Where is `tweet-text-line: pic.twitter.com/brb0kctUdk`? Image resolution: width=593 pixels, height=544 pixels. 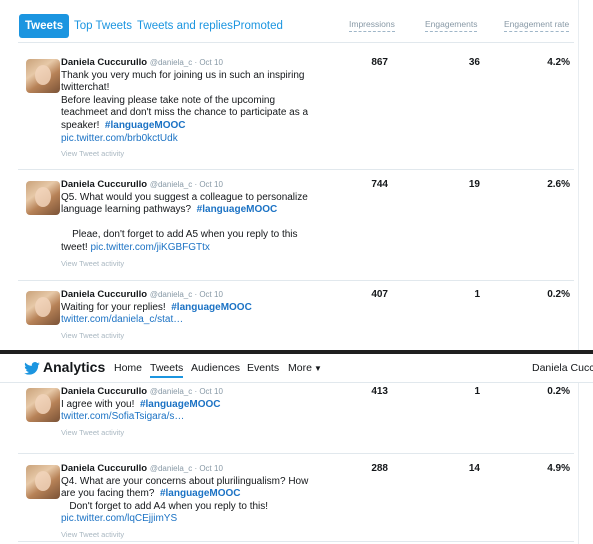 tweet-text-line: pic.twitter.com/brb0kctUdk is located at coordinates (203, 139).